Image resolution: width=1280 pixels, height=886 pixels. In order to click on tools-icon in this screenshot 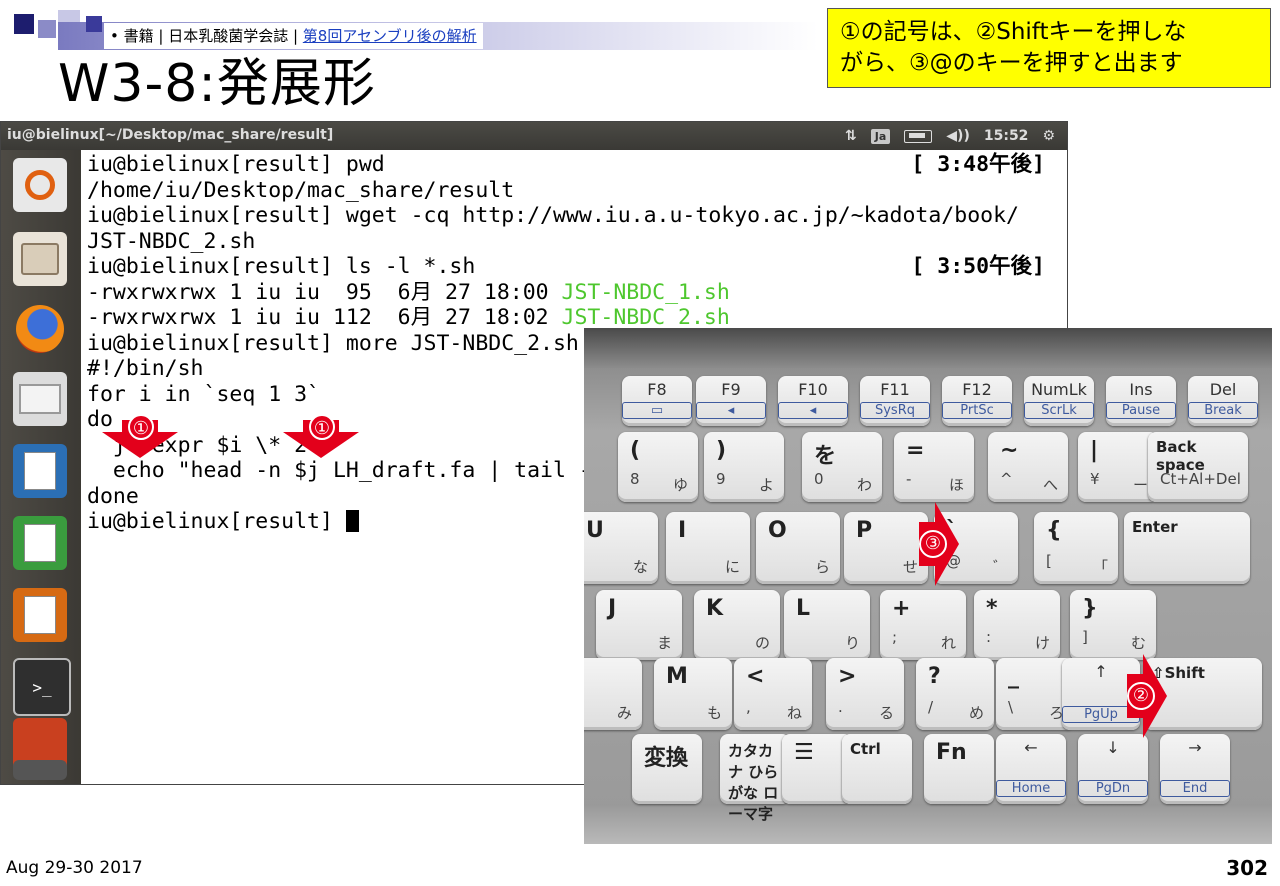, I will do `click(40, 770)`.